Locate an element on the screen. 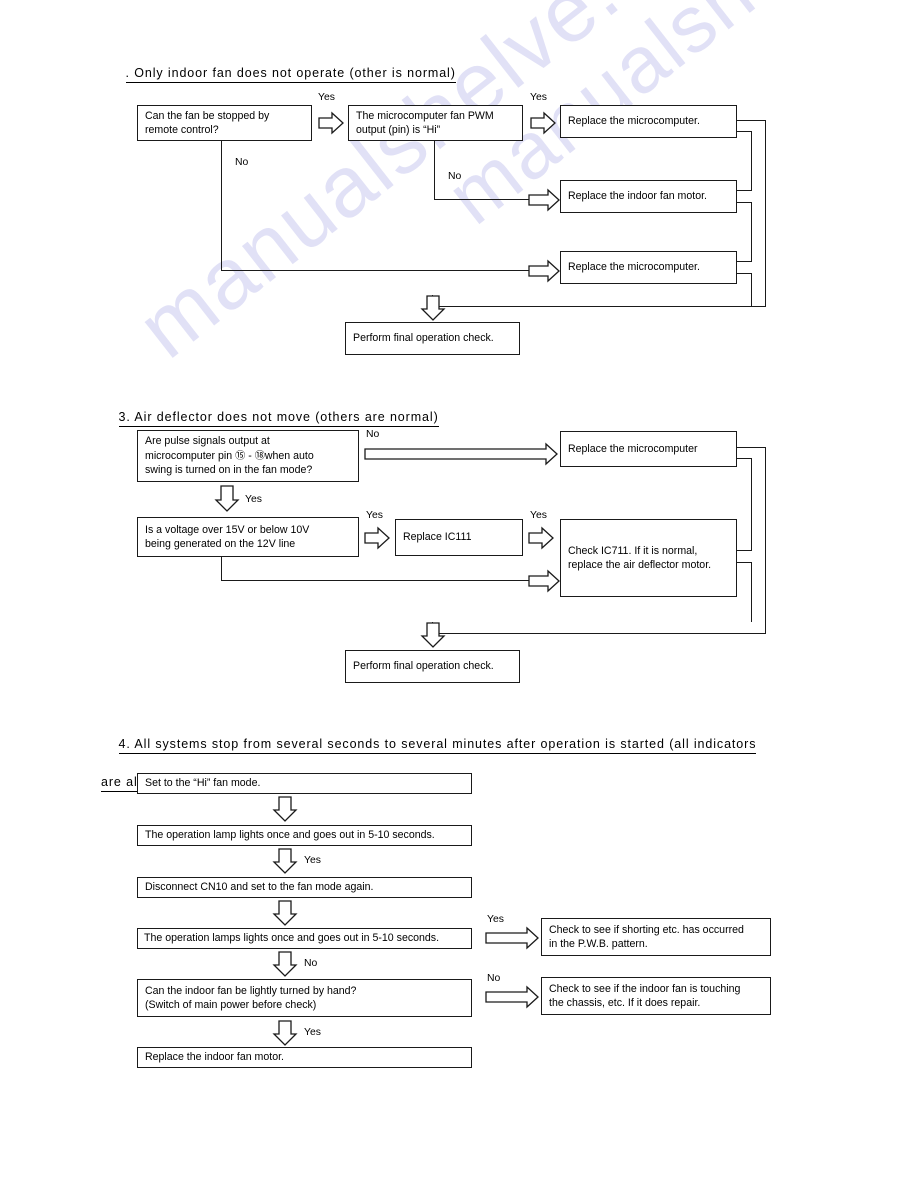 The height and width of the screenshot is (1188, 918). sec4-step-1-box: Set to the “Hi” fan mode. is located at coordinates (304, 783).